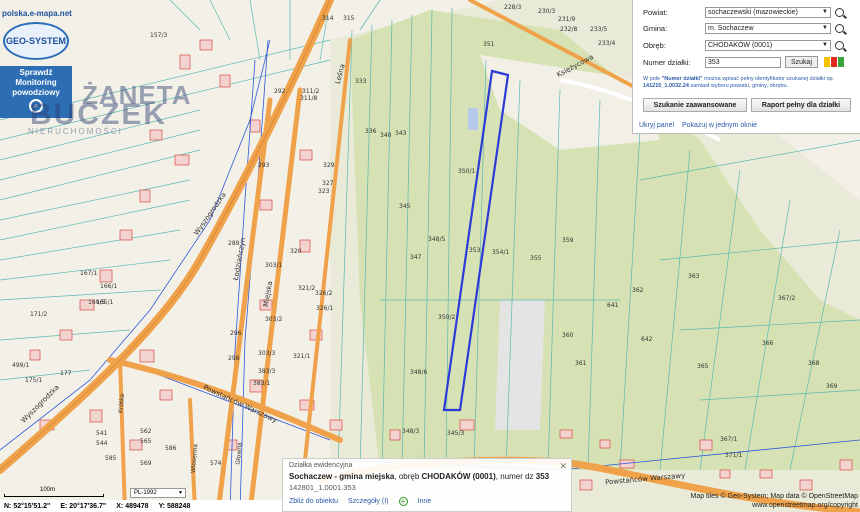 This screenshot has width=860, height=512. What do you see at coordinates (682, 79) in the screenshot?
I see `hint-field: "Numer działki"` at bounding box center [682, 79].